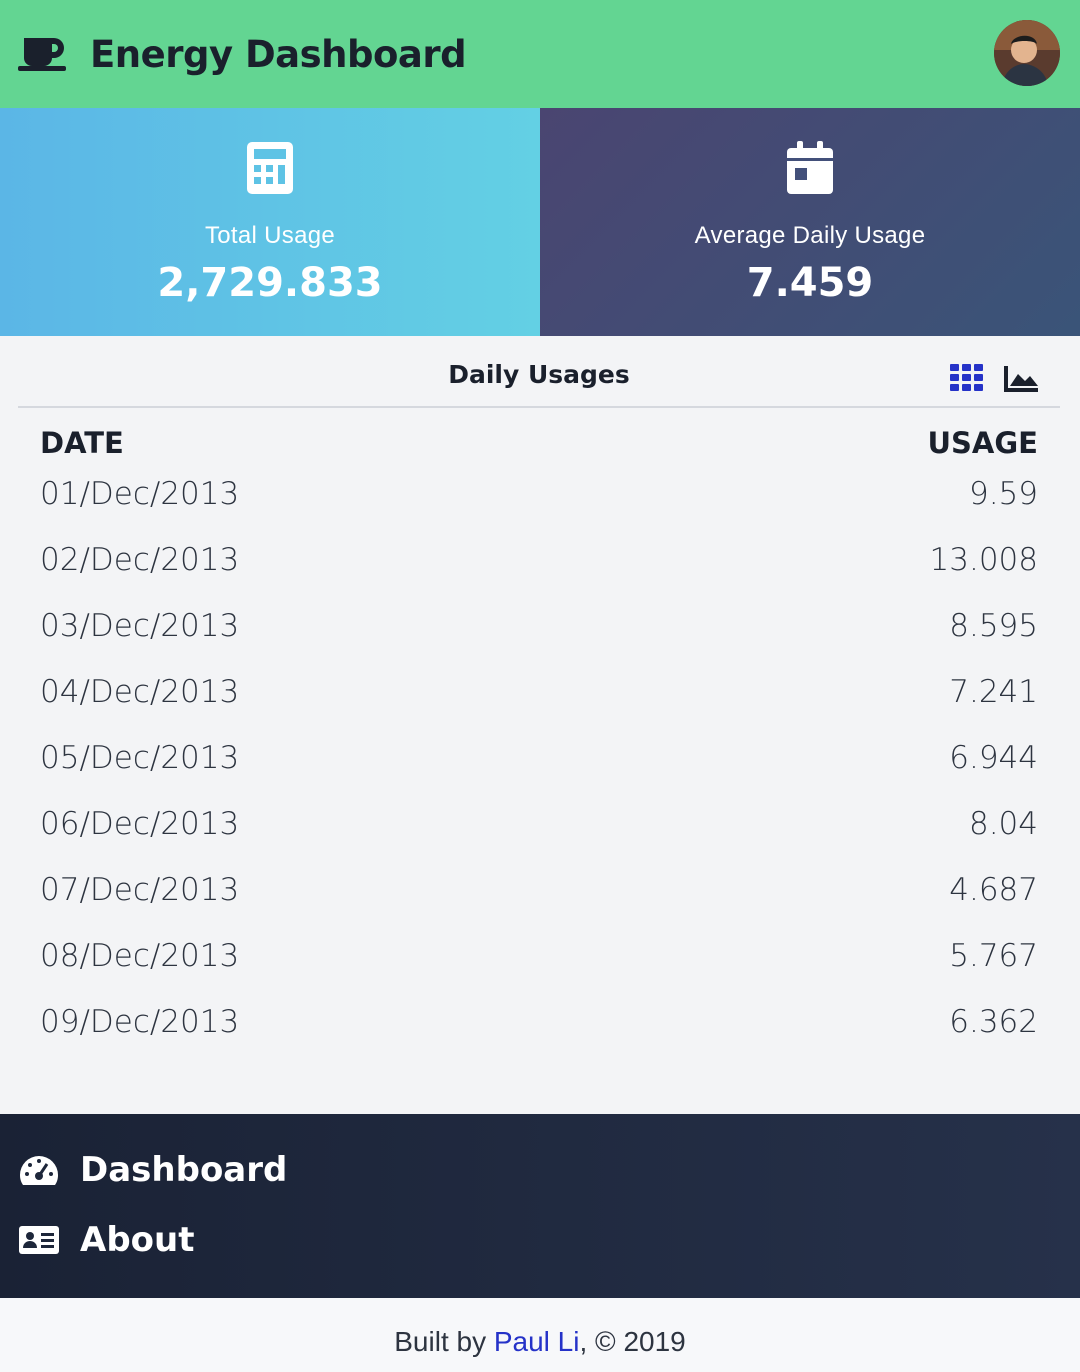  Describe the element at coordinates (270, 235) in the screenshot. I see `total-usage-label: Total Usage` at that location.